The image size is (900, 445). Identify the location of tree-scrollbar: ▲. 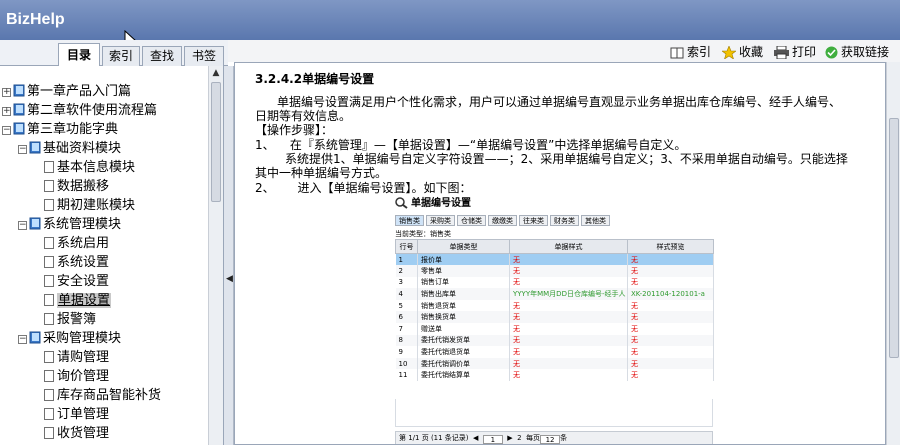
(215, 255).